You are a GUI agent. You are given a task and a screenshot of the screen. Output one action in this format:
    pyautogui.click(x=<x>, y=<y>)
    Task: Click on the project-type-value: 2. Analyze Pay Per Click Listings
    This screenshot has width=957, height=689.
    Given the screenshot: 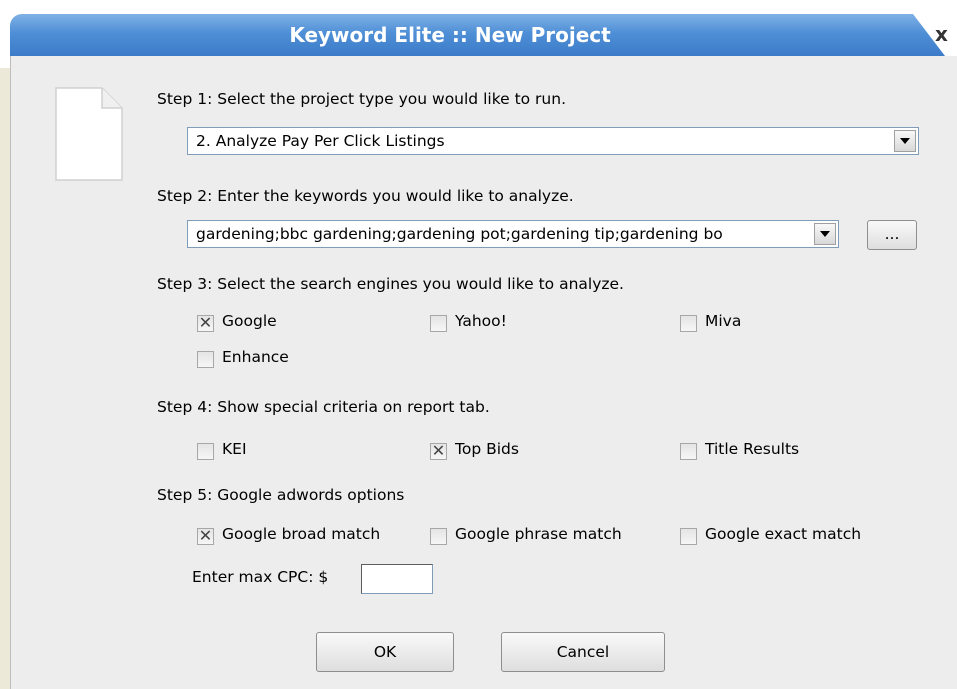 What is the action you would take?
    pyautogui.click(x=320, y=141)
    